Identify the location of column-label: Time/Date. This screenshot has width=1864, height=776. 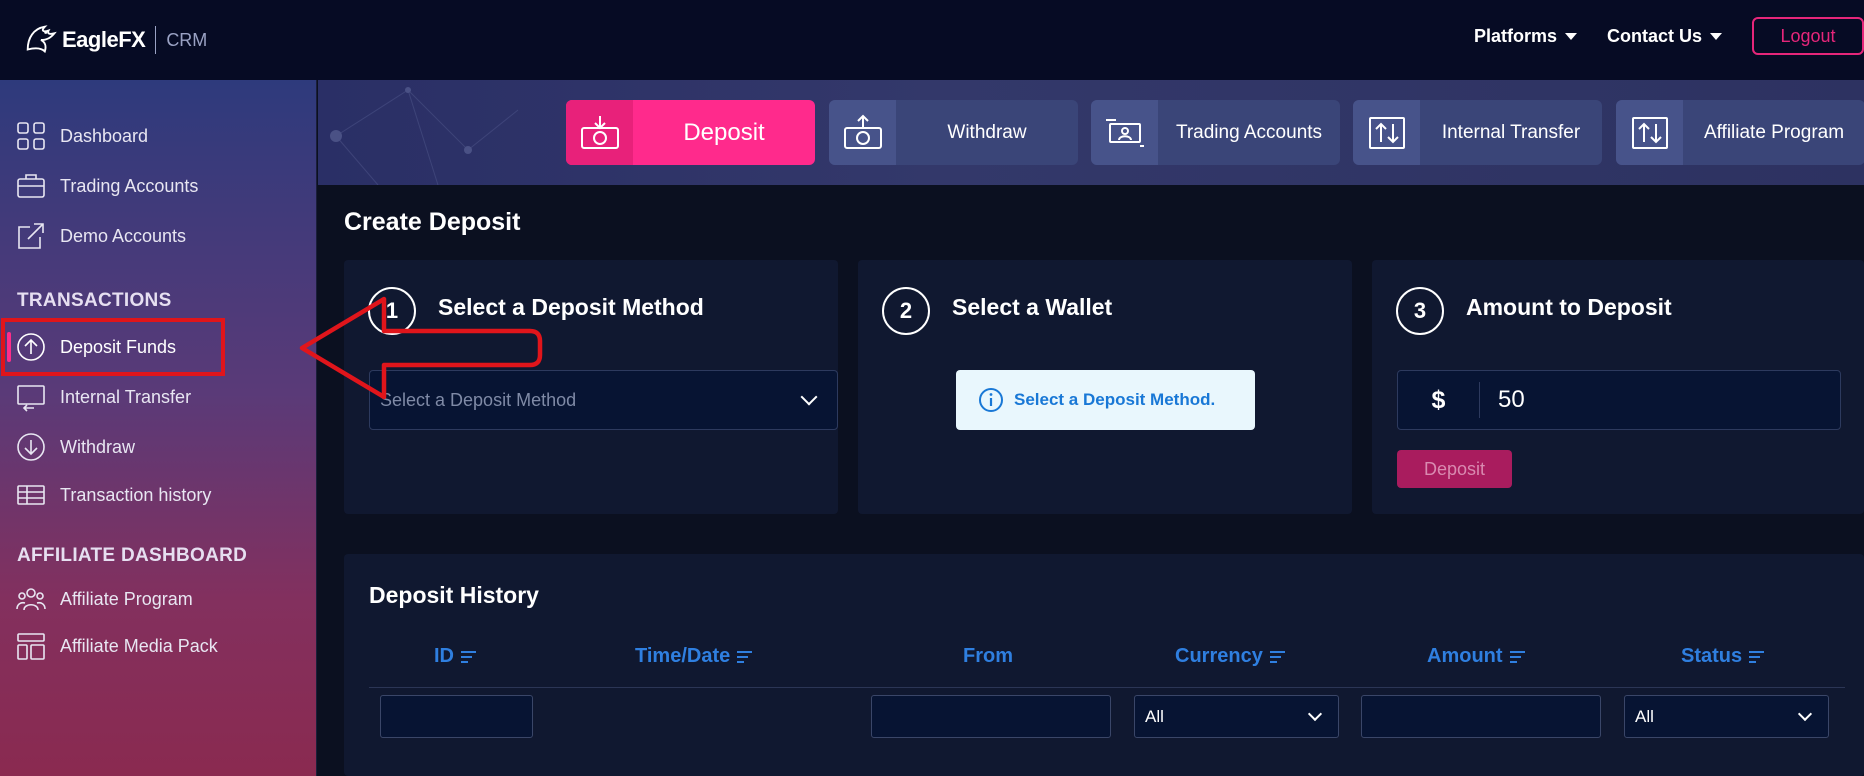
(683, 656).